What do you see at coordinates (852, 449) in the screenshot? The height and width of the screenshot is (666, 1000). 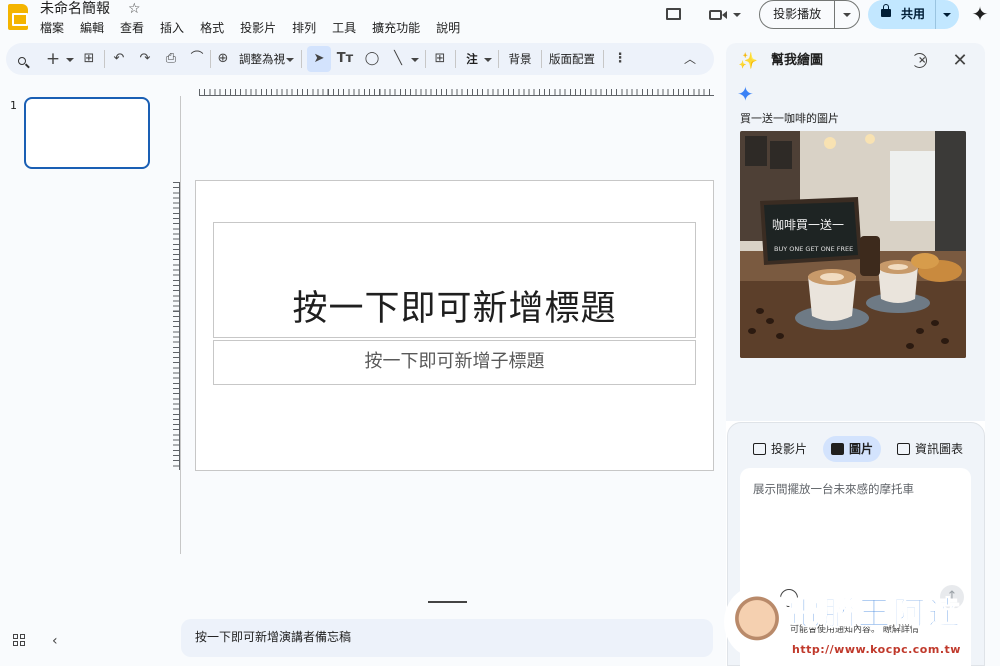 I see `tab-image: 圖片` at bounding box center [852, 449].